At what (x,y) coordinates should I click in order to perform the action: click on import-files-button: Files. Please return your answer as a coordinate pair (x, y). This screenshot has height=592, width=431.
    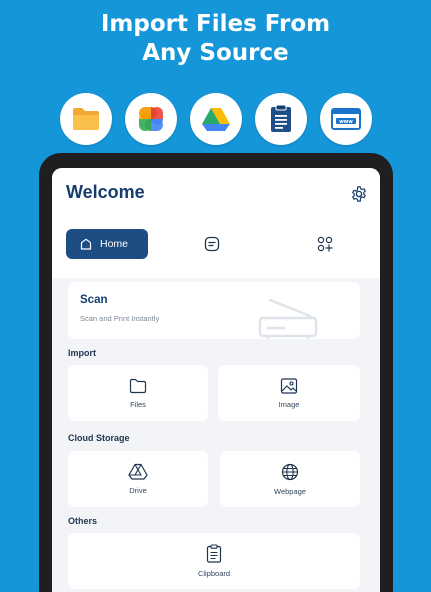
    Looking at the image, I should click on (138, 393).